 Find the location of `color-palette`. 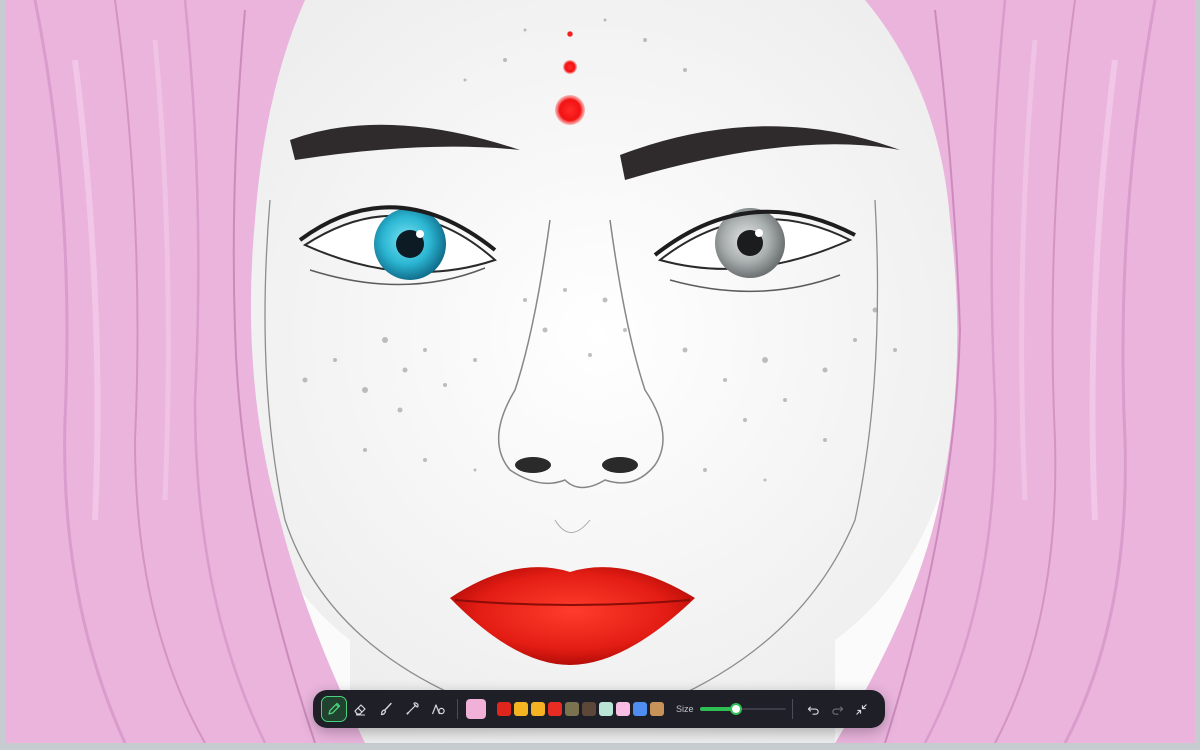

color-palette is located at coordinates (565, 709).